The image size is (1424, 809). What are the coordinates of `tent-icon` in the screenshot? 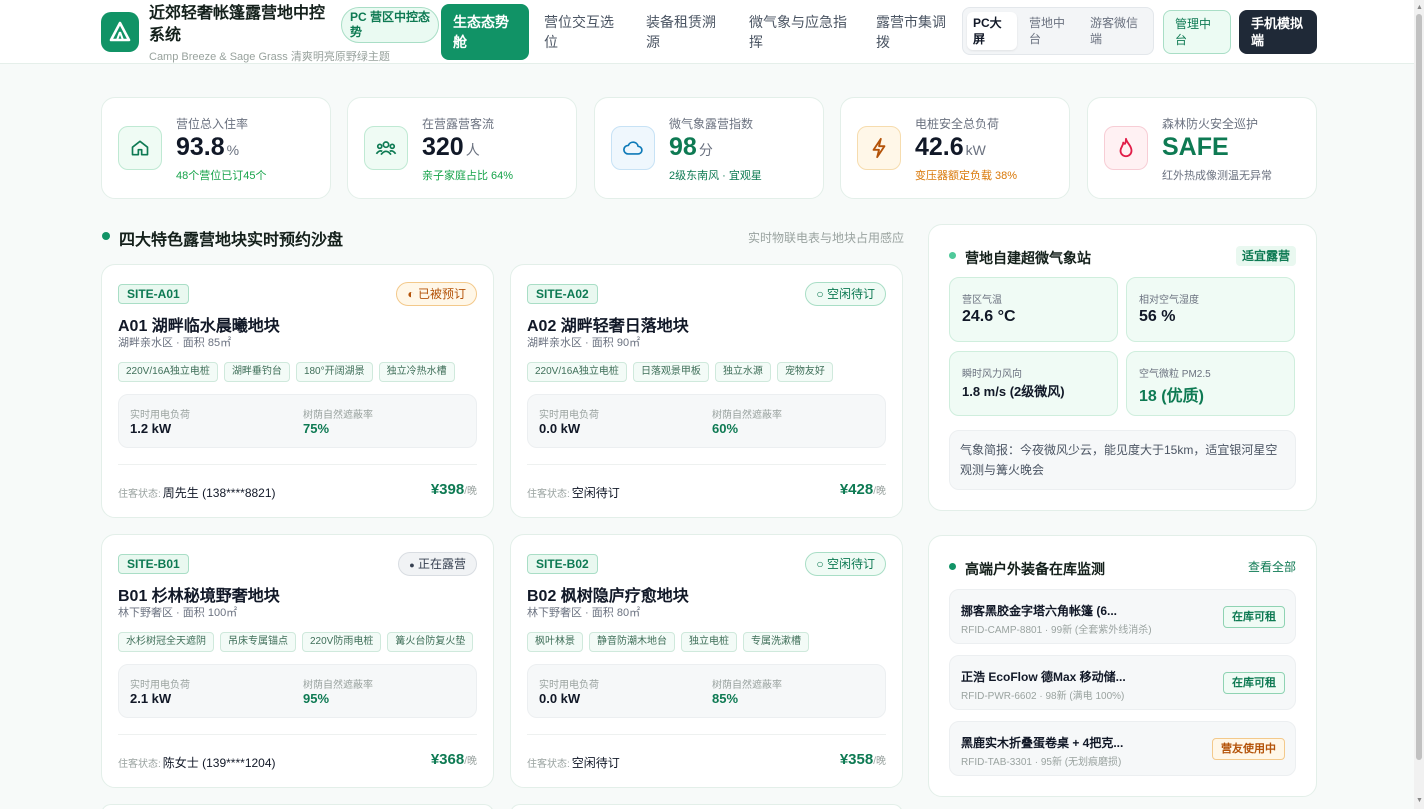 It's located at (120, 31).